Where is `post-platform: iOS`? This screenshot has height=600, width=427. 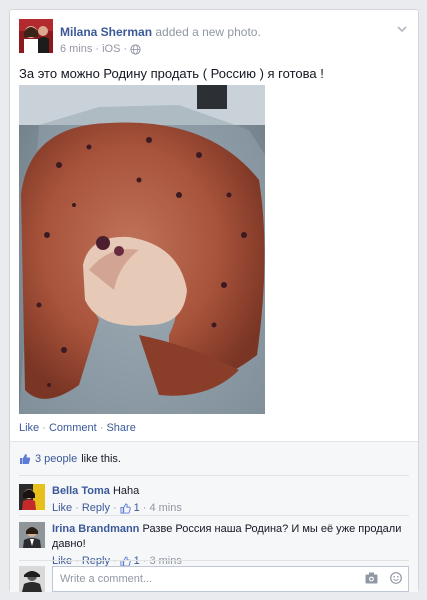 post-platform: iOS is located at coordinates (111, 49).